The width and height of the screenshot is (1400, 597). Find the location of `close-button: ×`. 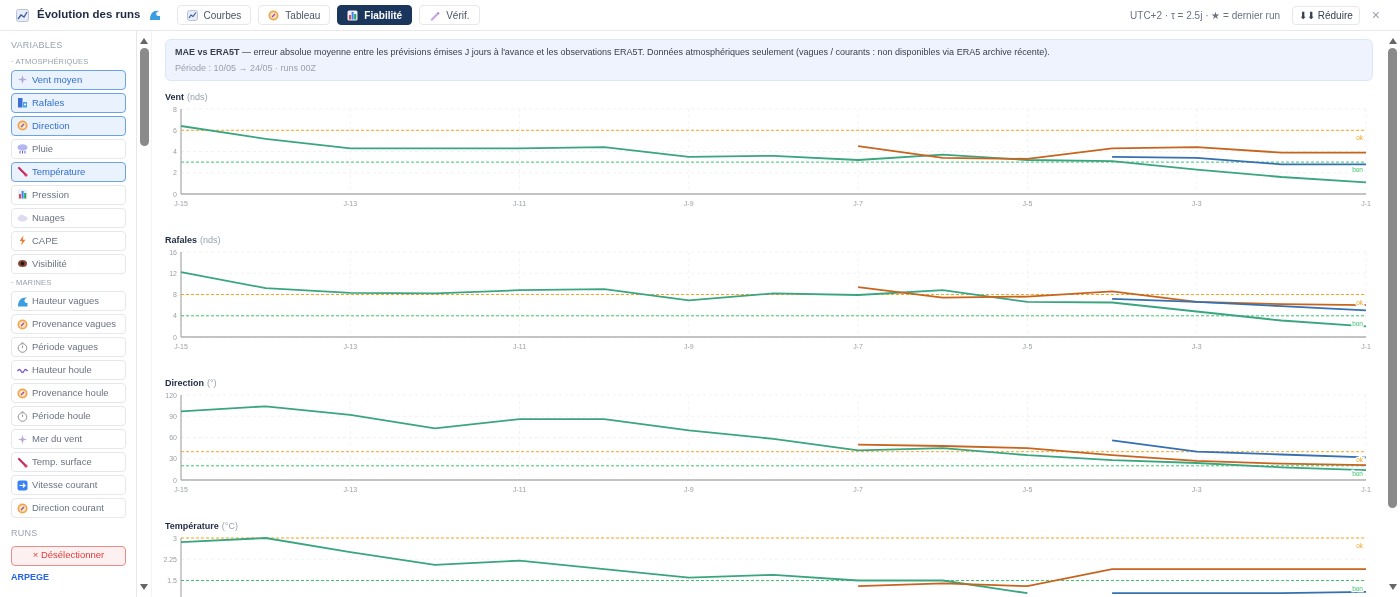

close-button: × is located at coordinates (1375, 15).